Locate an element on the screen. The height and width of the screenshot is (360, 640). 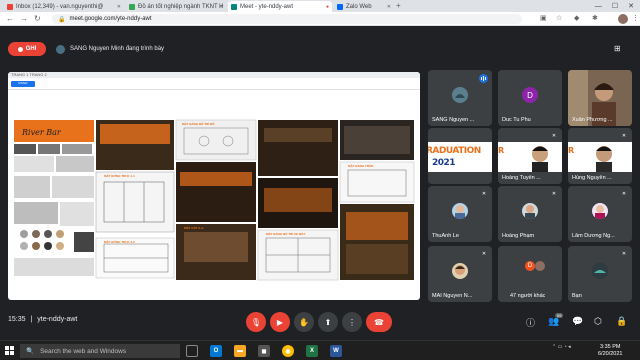
camera-toggle-button: ▶ is located at coordinates (280, 322).